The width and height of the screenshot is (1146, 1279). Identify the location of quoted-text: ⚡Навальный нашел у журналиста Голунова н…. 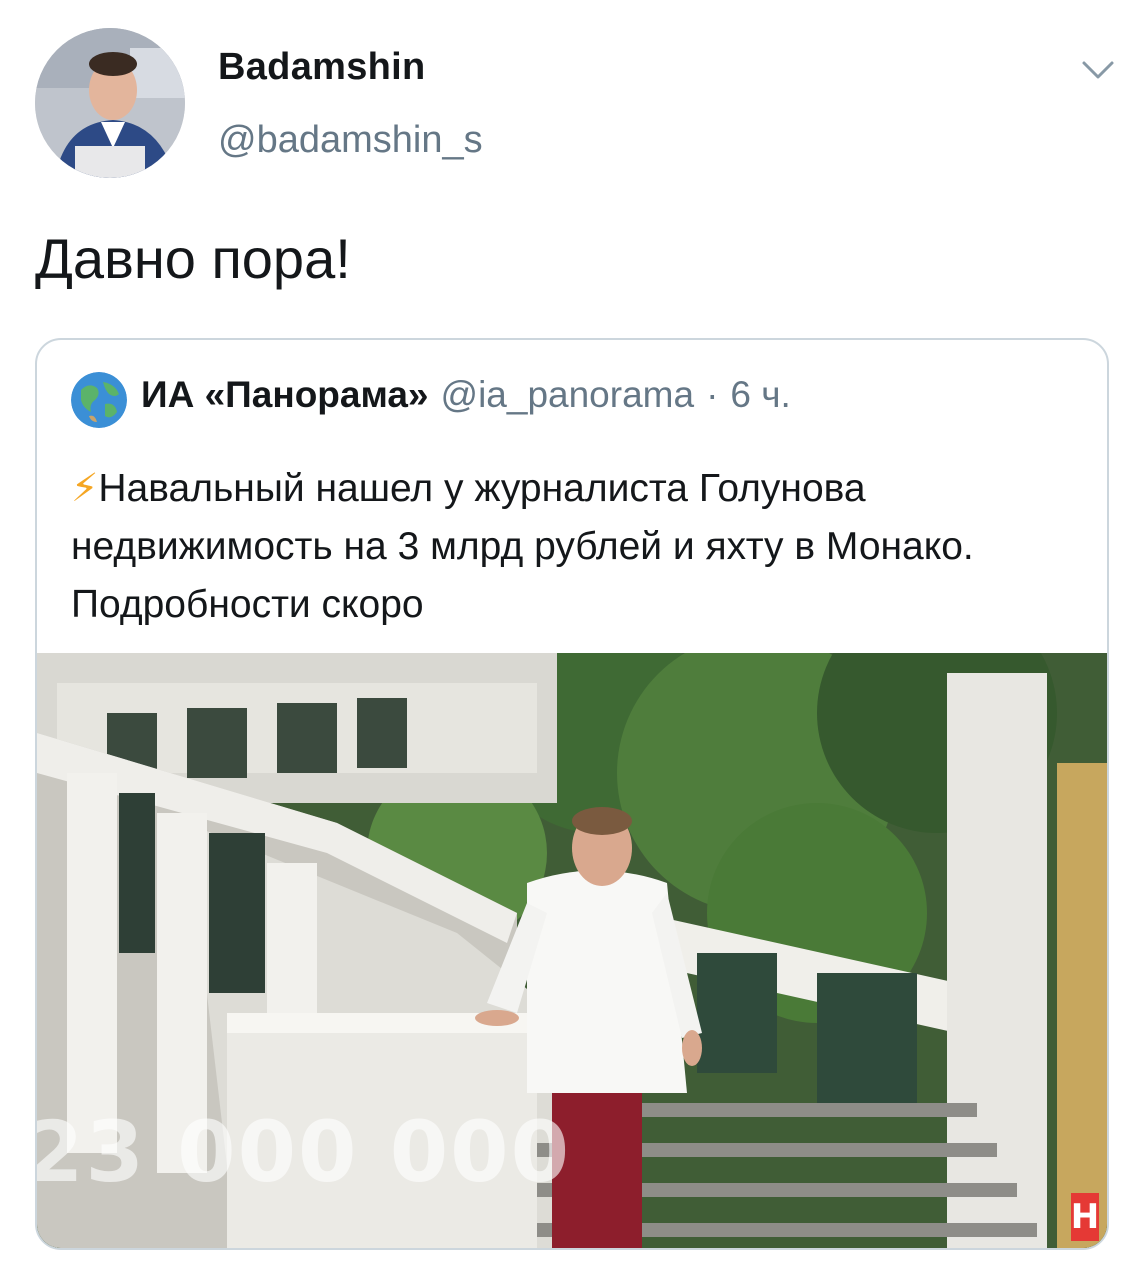
(576, 547).